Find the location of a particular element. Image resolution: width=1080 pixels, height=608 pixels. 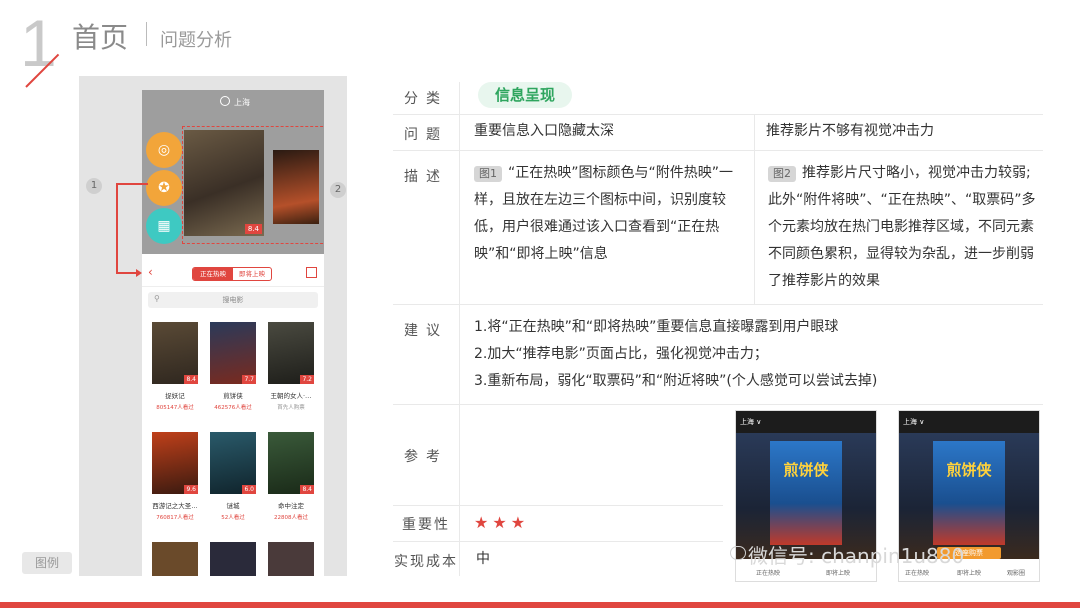

category-badge: 信息呈现 is located at coordinates (525, 95).